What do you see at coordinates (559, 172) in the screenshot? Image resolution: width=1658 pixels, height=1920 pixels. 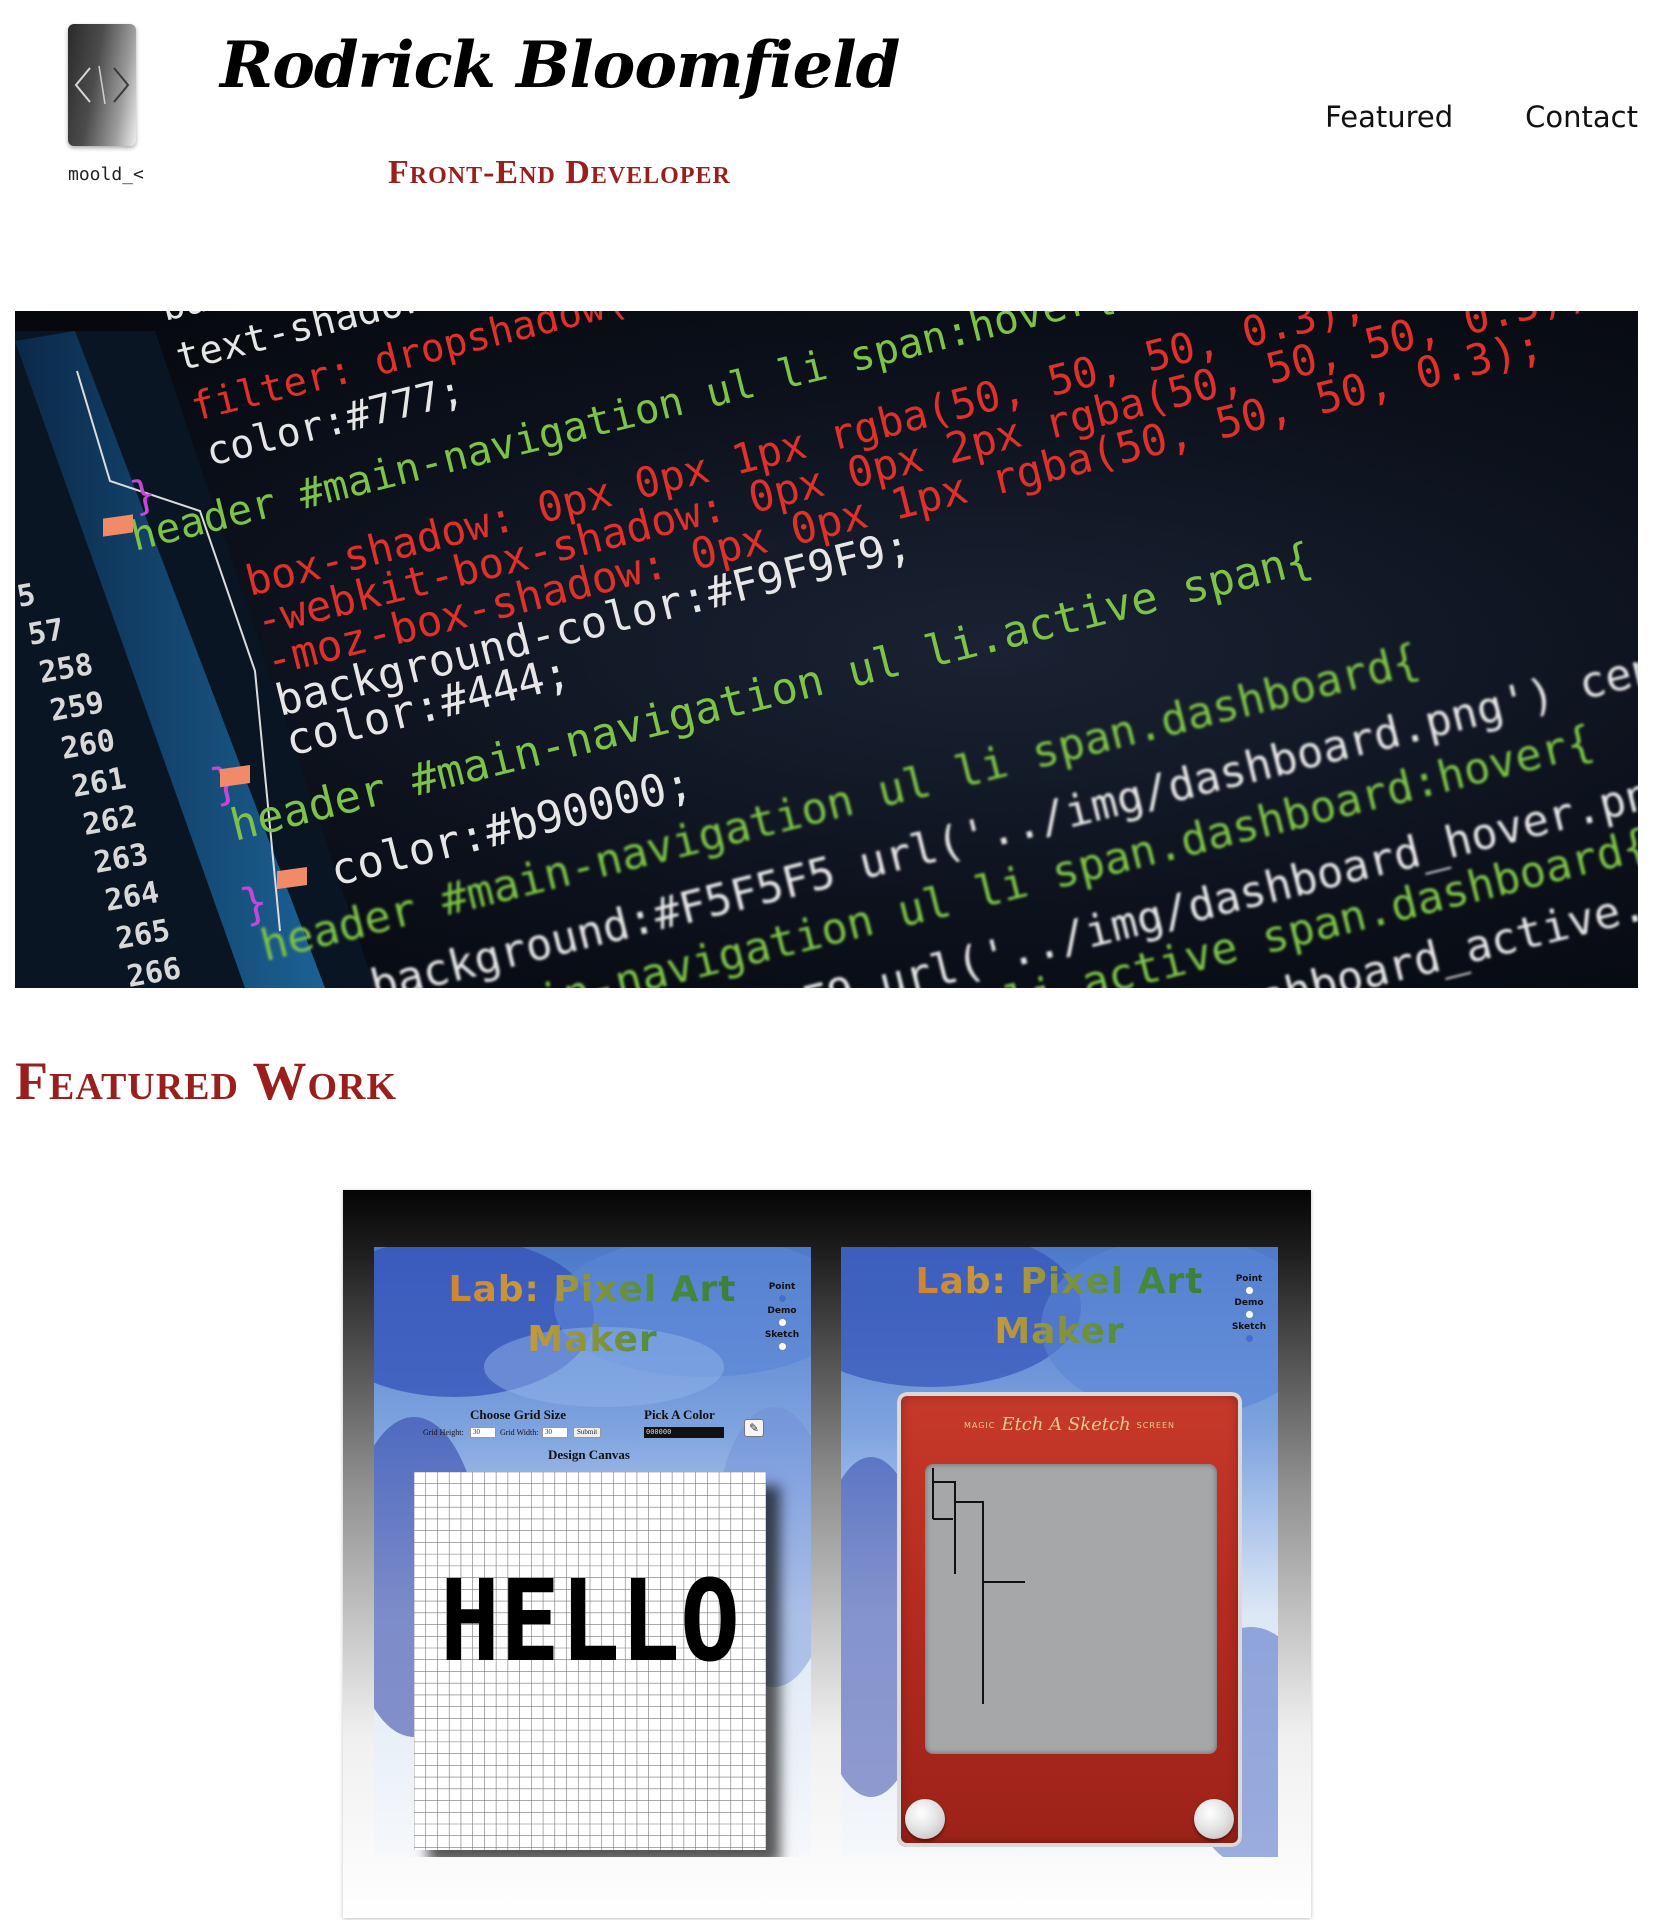 I see `site-tagline: Front-End Developer` at bounding box center [559, 172].